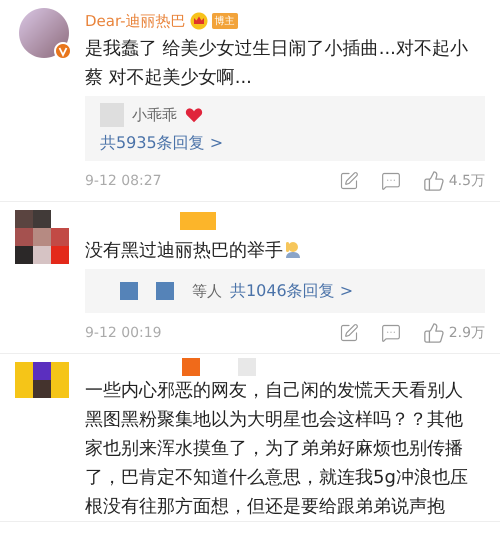  Describe the element at coordinates (44, 33) in the screenshot. I see `avatar-photo` at that location.